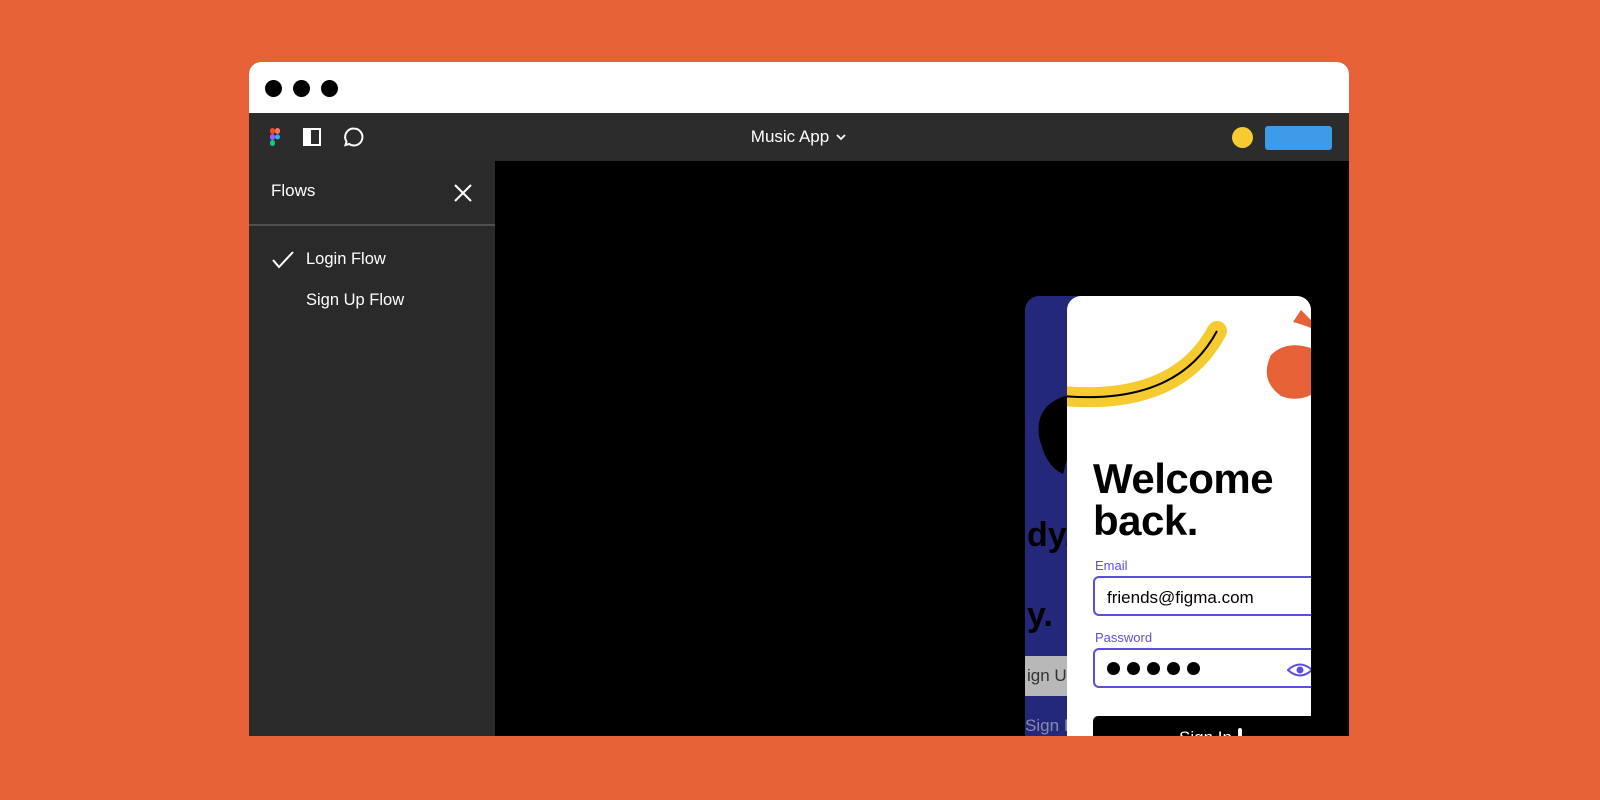 This screenshot has height=800, width=1600. What do you see at coordinates (275, 137) in the screenshot?
I see `figma-logo-icon` at bounding box center [275, 137].